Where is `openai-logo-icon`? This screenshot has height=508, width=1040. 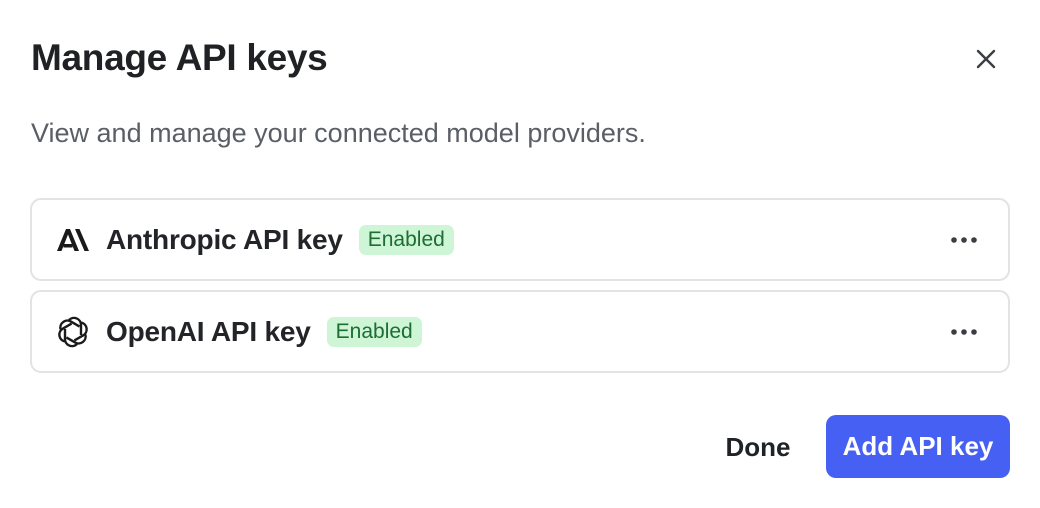 openai-logo-icon is located at coordinates (73, 332).